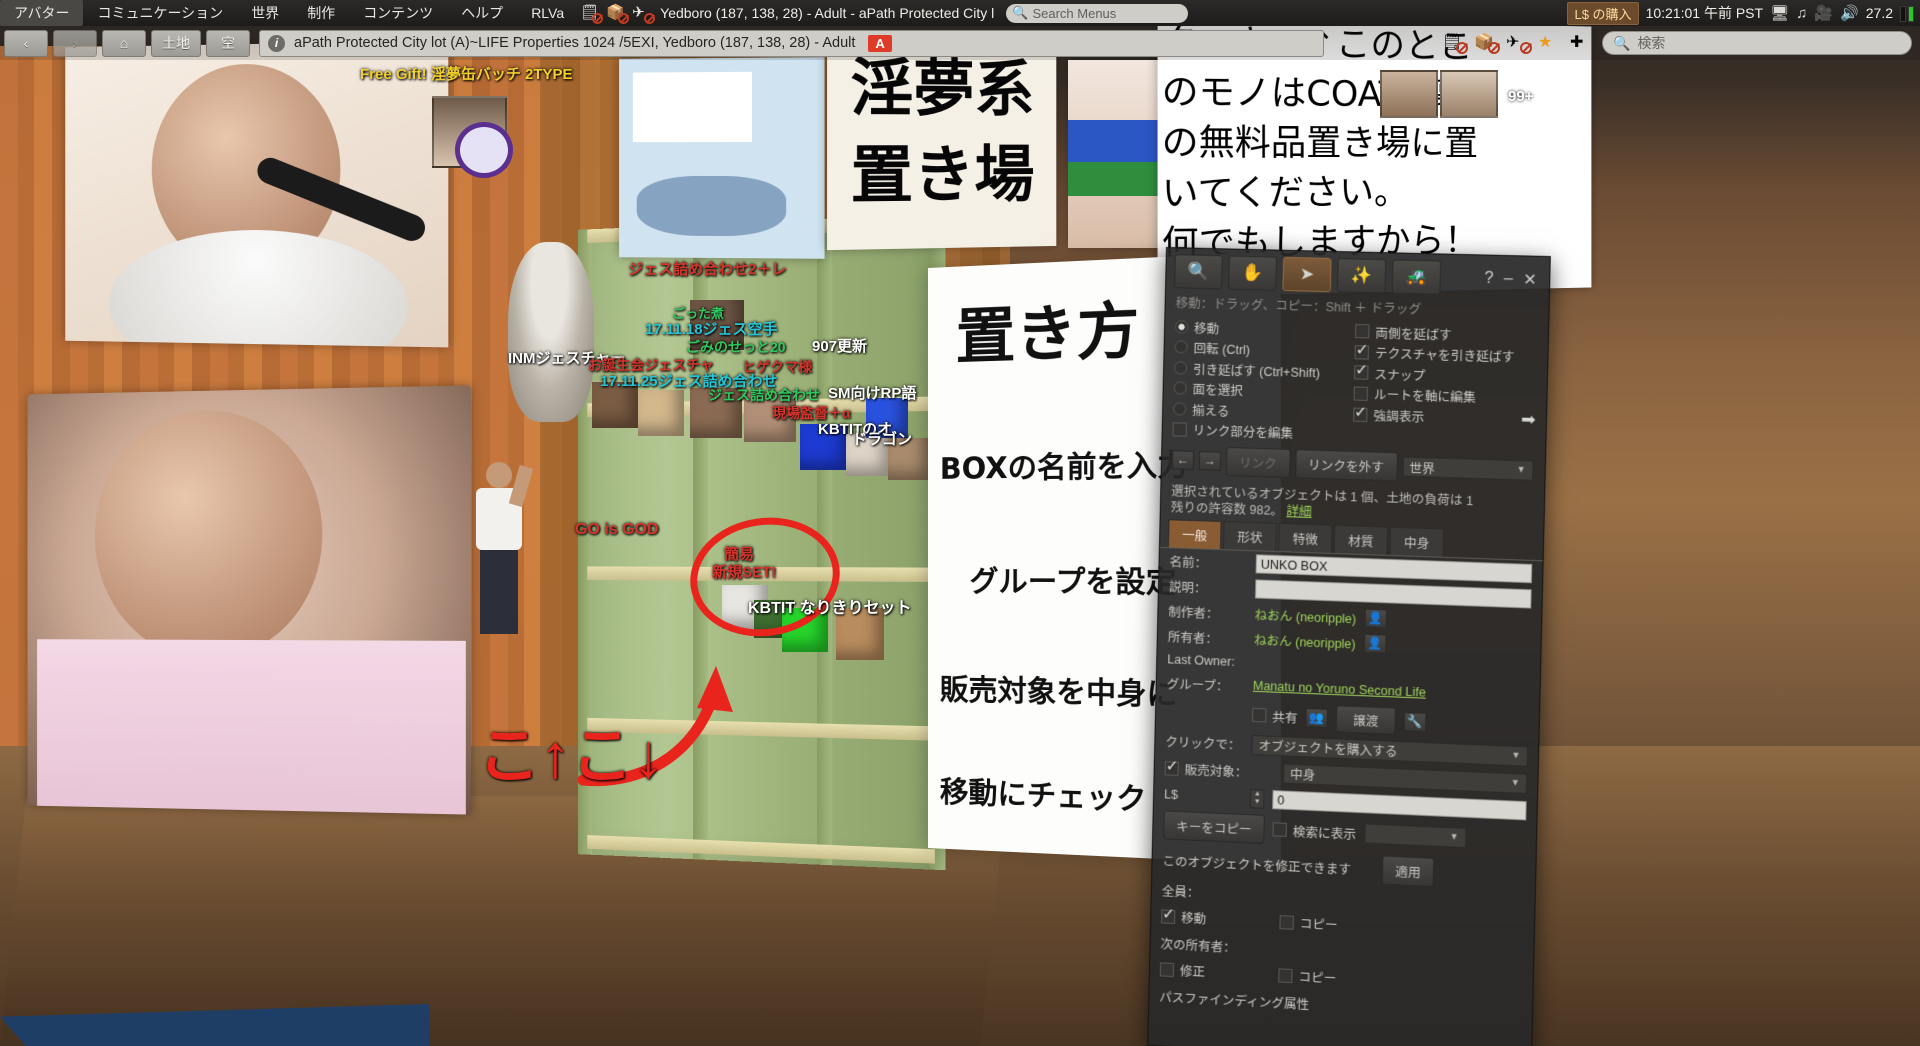  I want to click on green-shelf-unit, so click(761, 542).